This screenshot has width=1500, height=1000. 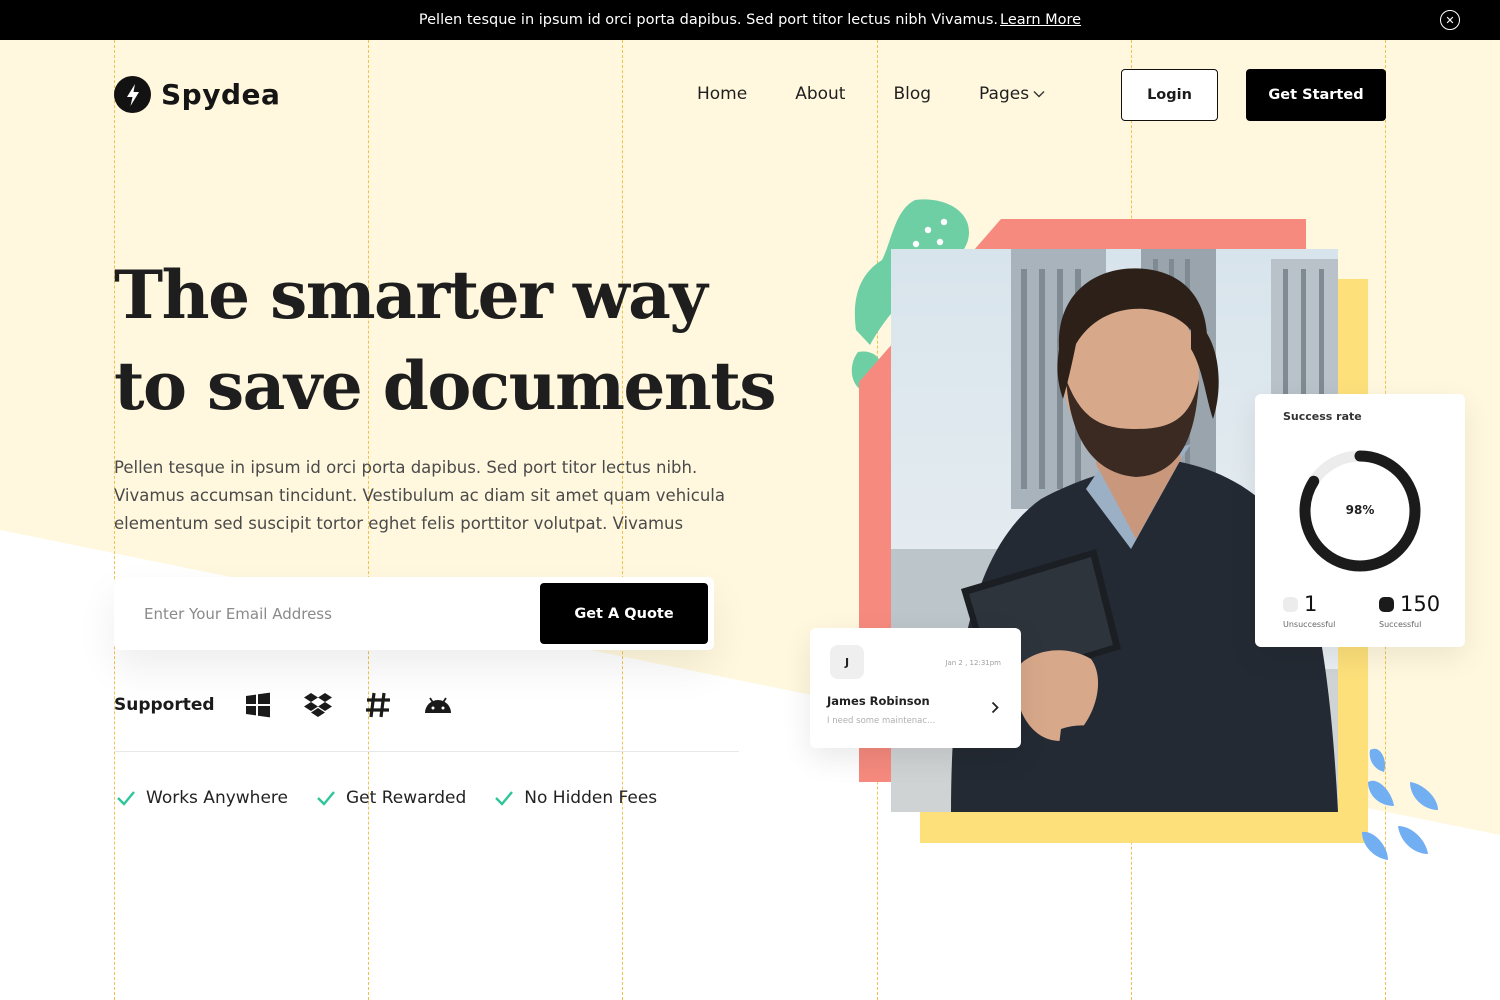 What do you see at coordinates (722, 94) in the screenshot?
I see `nav-item-home: Home` at bounding box center [722, 94].